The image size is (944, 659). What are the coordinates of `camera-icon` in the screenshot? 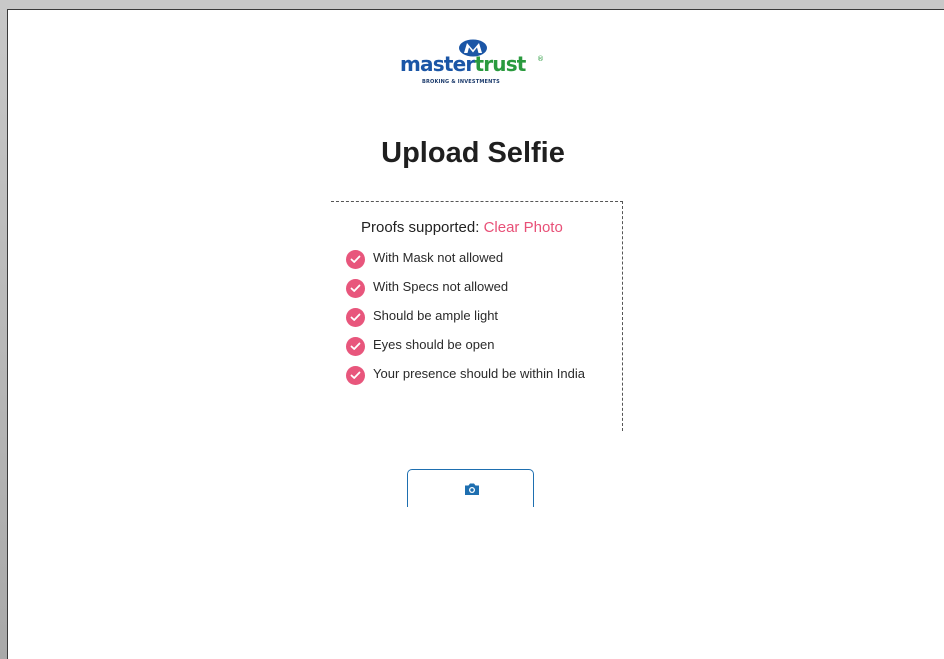 It's located at (472, 489).